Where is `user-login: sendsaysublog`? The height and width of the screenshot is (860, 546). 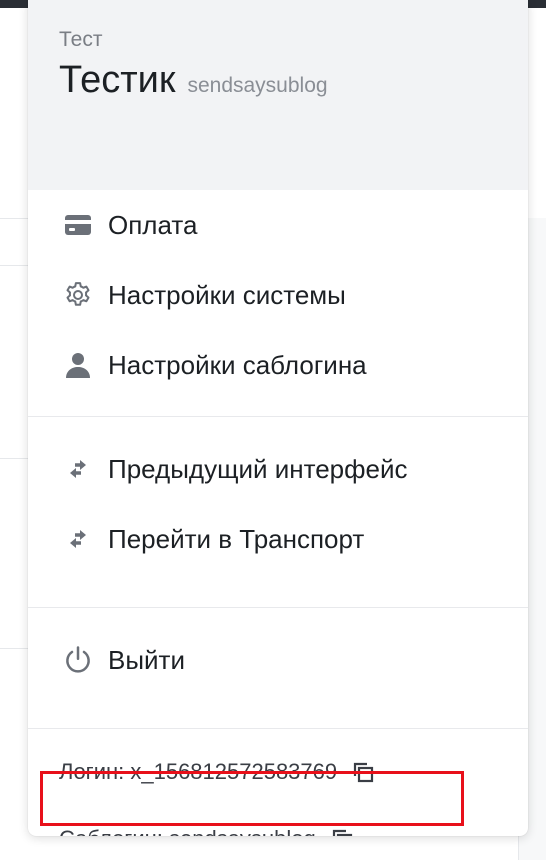 user-login: sendsaysublog is located at coordinates (257, 85).